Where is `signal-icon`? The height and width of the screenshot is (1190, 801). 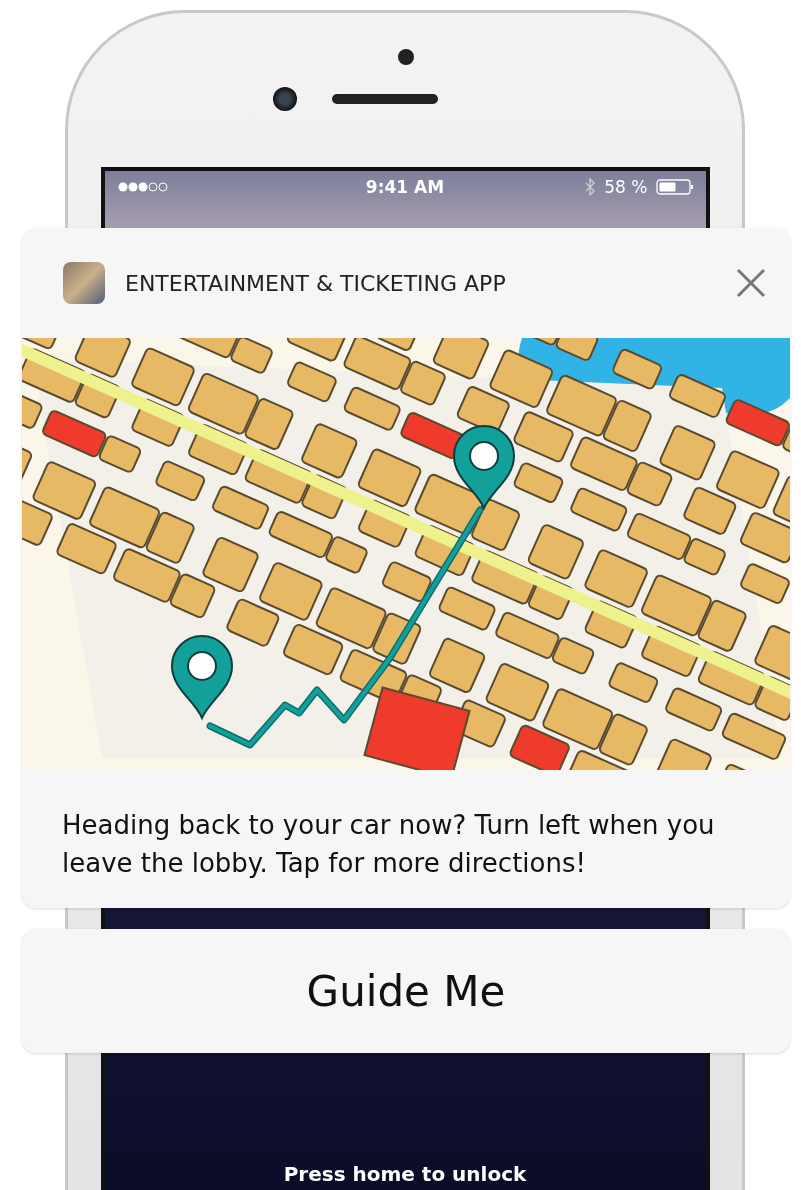 signal-icon is located at coordinates (143, 187).